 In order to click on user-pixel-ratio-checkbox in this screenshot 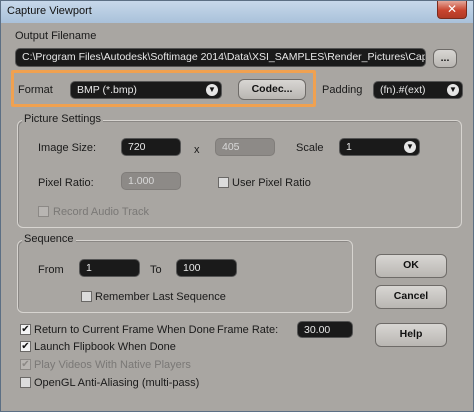, I will do `click(223, 182)`.